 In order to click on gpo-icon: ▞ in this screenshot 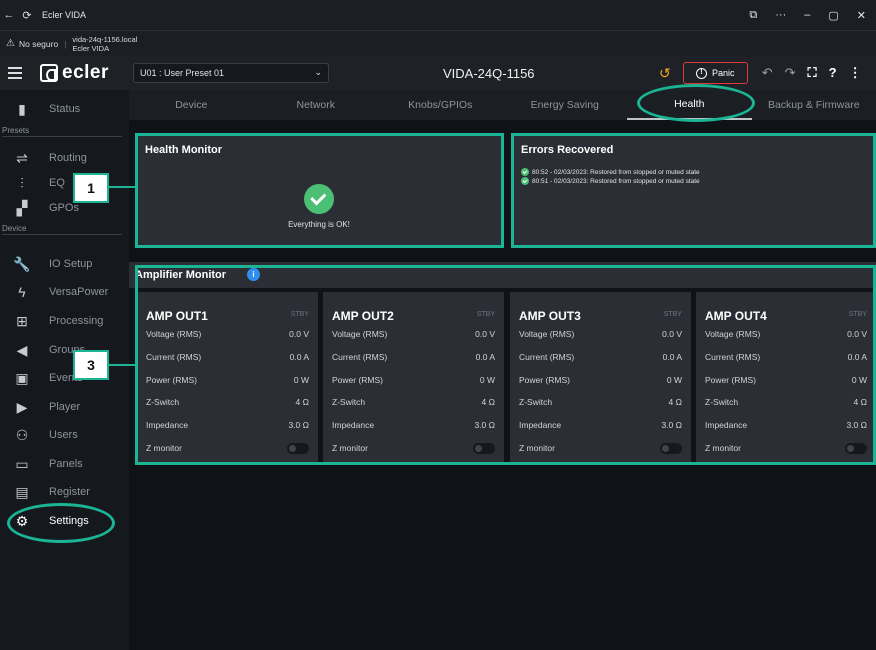, I will do `click(22, 207)`.